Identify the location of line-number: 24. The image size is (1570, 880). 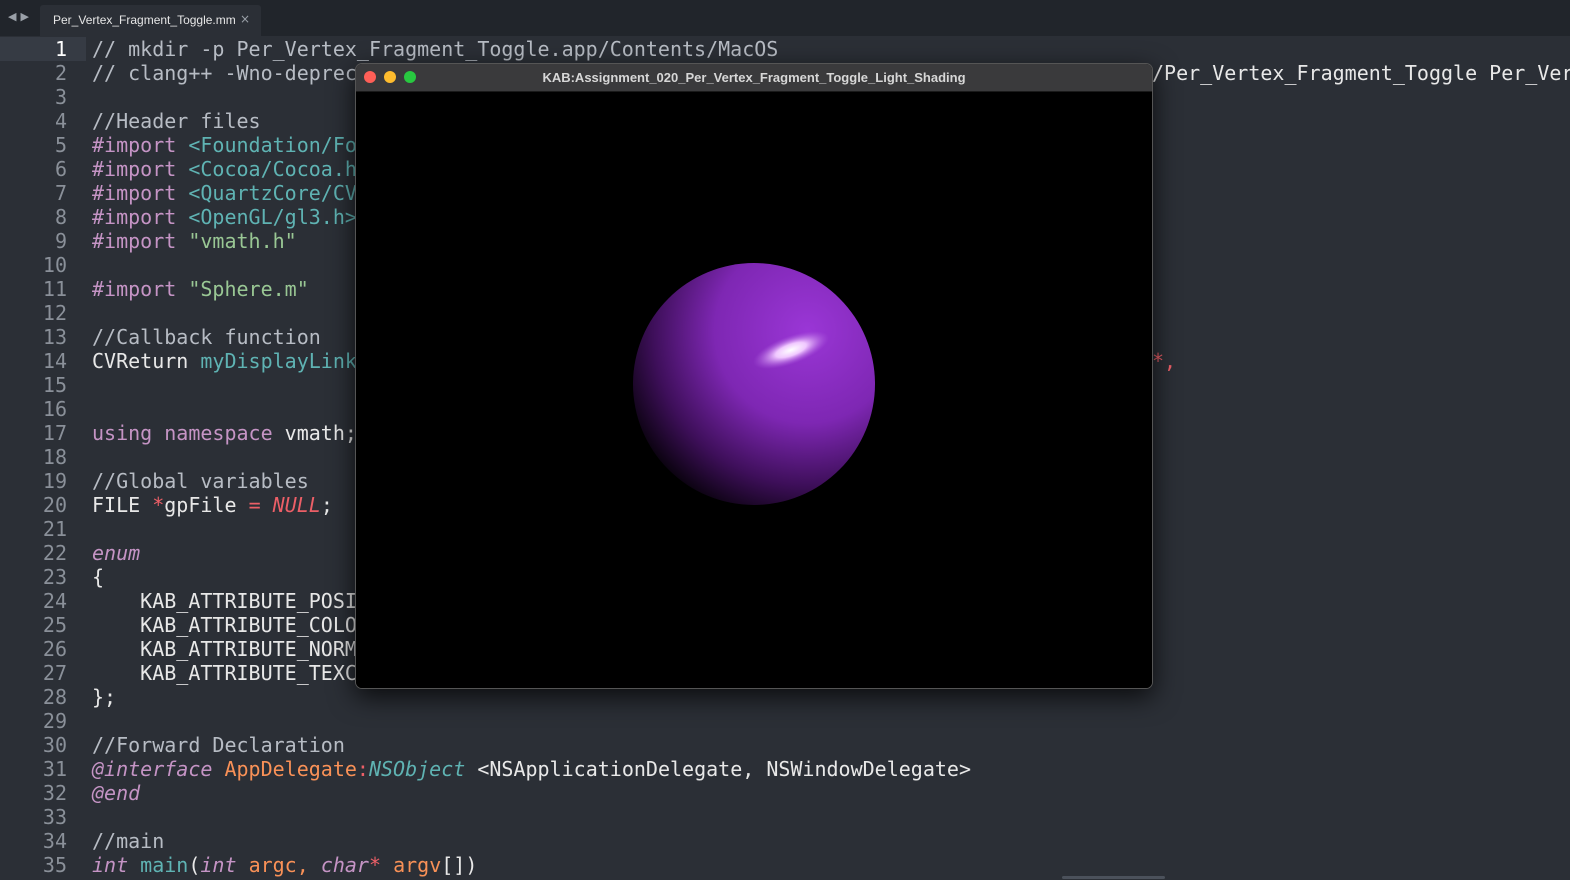
(54, 601).